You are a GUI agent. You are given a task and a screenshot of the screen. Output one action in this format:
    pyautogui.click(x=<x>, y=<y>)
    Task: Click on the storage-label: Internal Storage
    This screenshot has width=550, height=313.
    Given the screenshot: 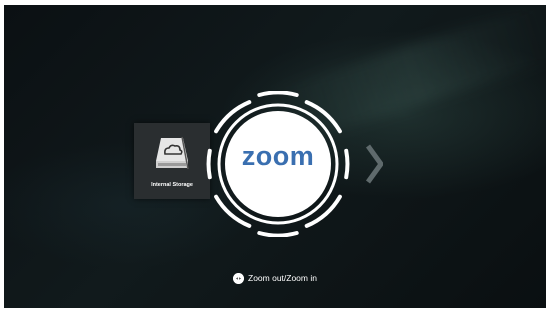 What is the action you would take?
    pyautogui.click(x=172, y=185)
    